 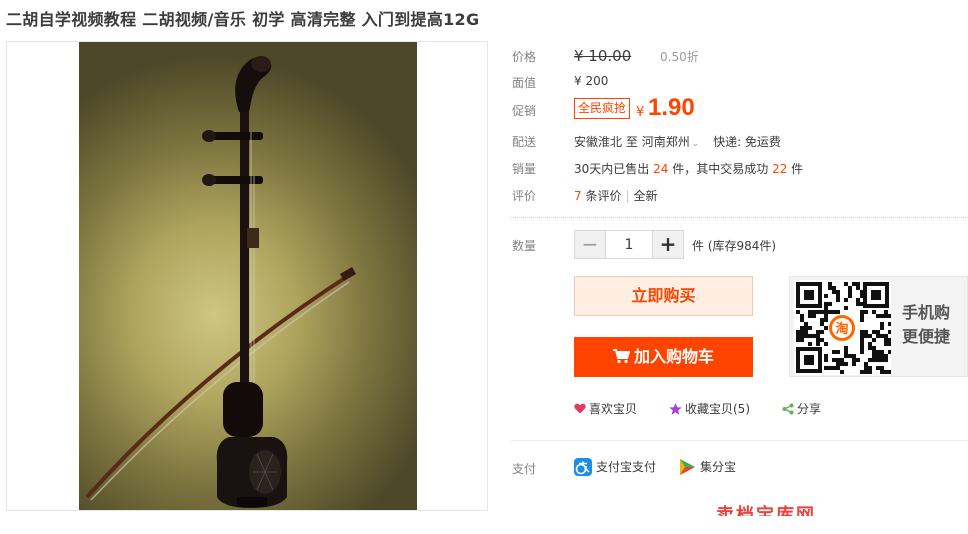 I want to click on stock-text: 件 (库存984件), so click(x=734, y=246).